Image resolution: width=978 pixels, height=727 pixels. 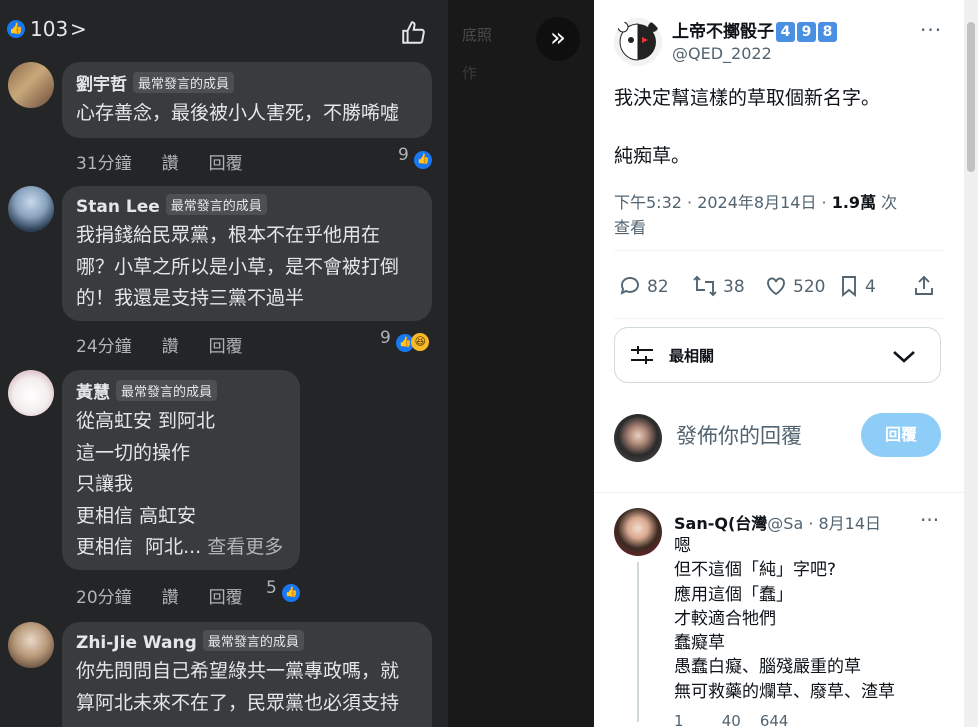 What do you see at coordinates (904, 357) in the screenshot?
I see `chevron-down-icon` at bounding box center [904, 357].